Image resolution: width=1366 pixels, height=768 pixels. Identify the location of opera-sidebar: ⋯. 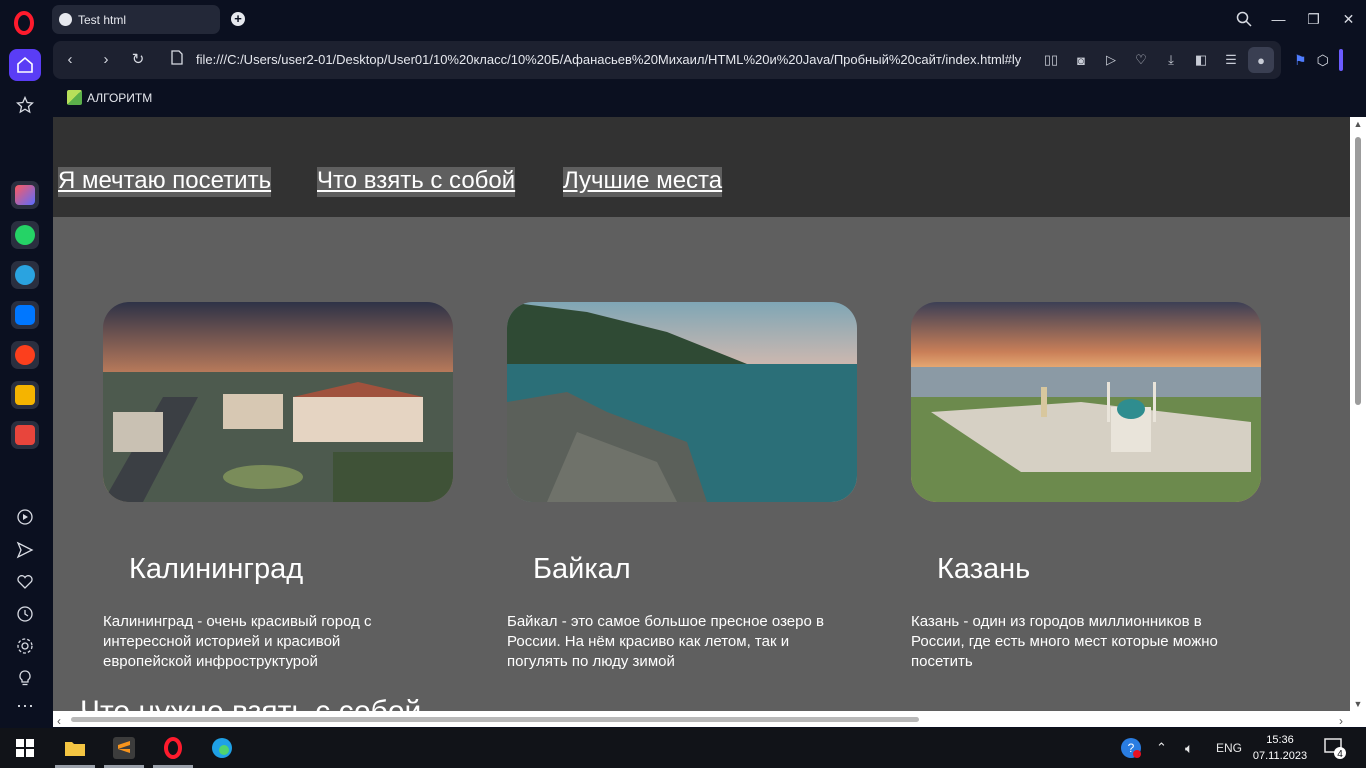
(25, 383).